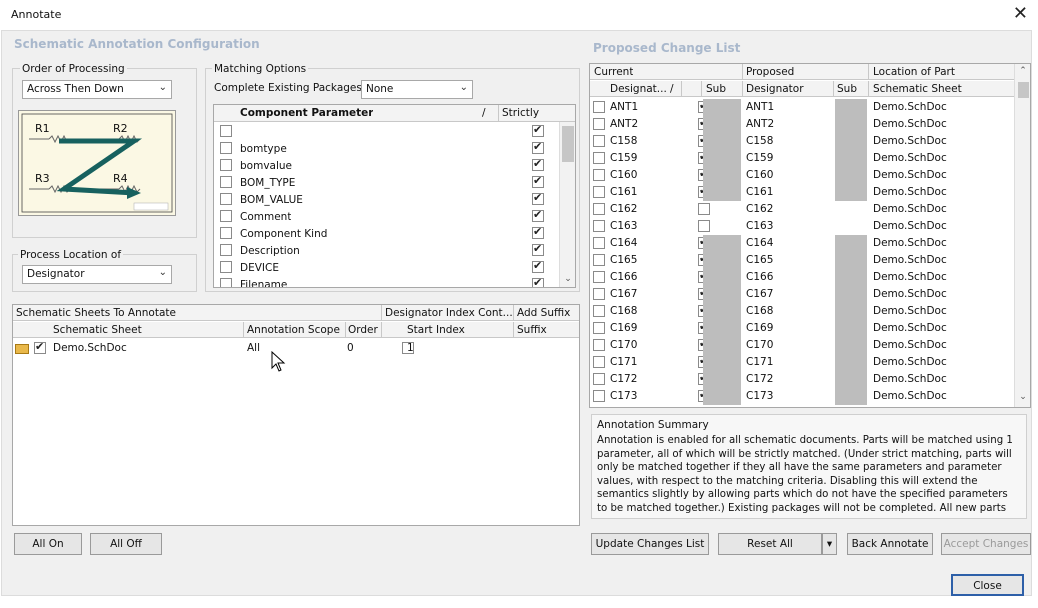 This screenshot has height=608, width=1038. What do you see at coordinates (306, 113) in the screenshot?
I see `col-component-parameter: Component Parameter` at bounding box center [306, 113].